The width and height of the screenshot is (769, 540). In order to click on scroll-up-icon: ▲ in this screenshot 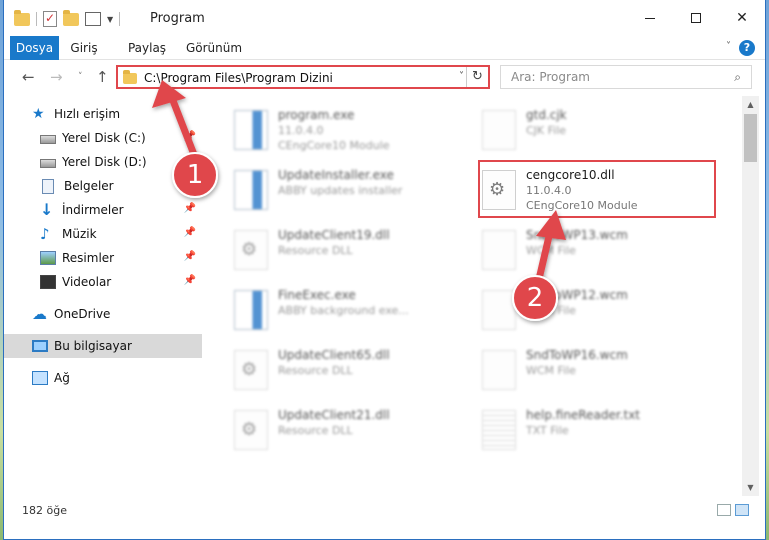, I will do `click(750, 104)`.